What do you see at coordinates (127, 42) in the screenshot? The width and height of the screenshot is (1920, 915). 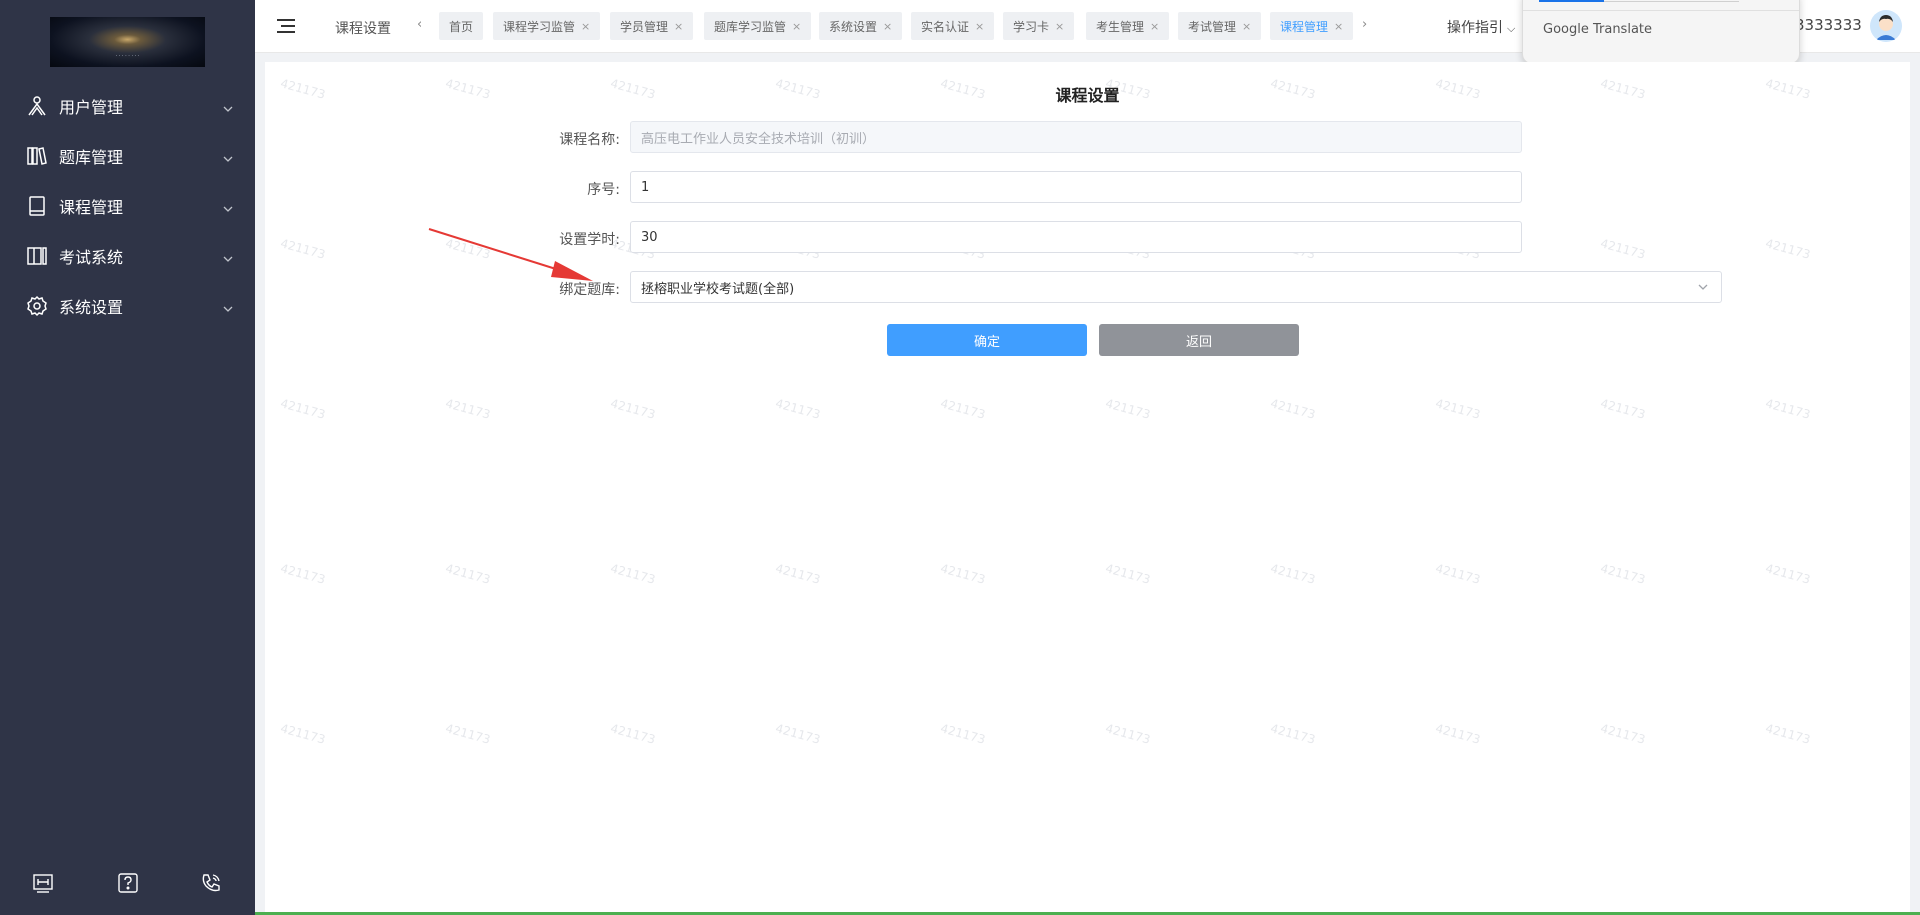 I see `logo: · · · · · · · ·` at bounding box center [127, 42].